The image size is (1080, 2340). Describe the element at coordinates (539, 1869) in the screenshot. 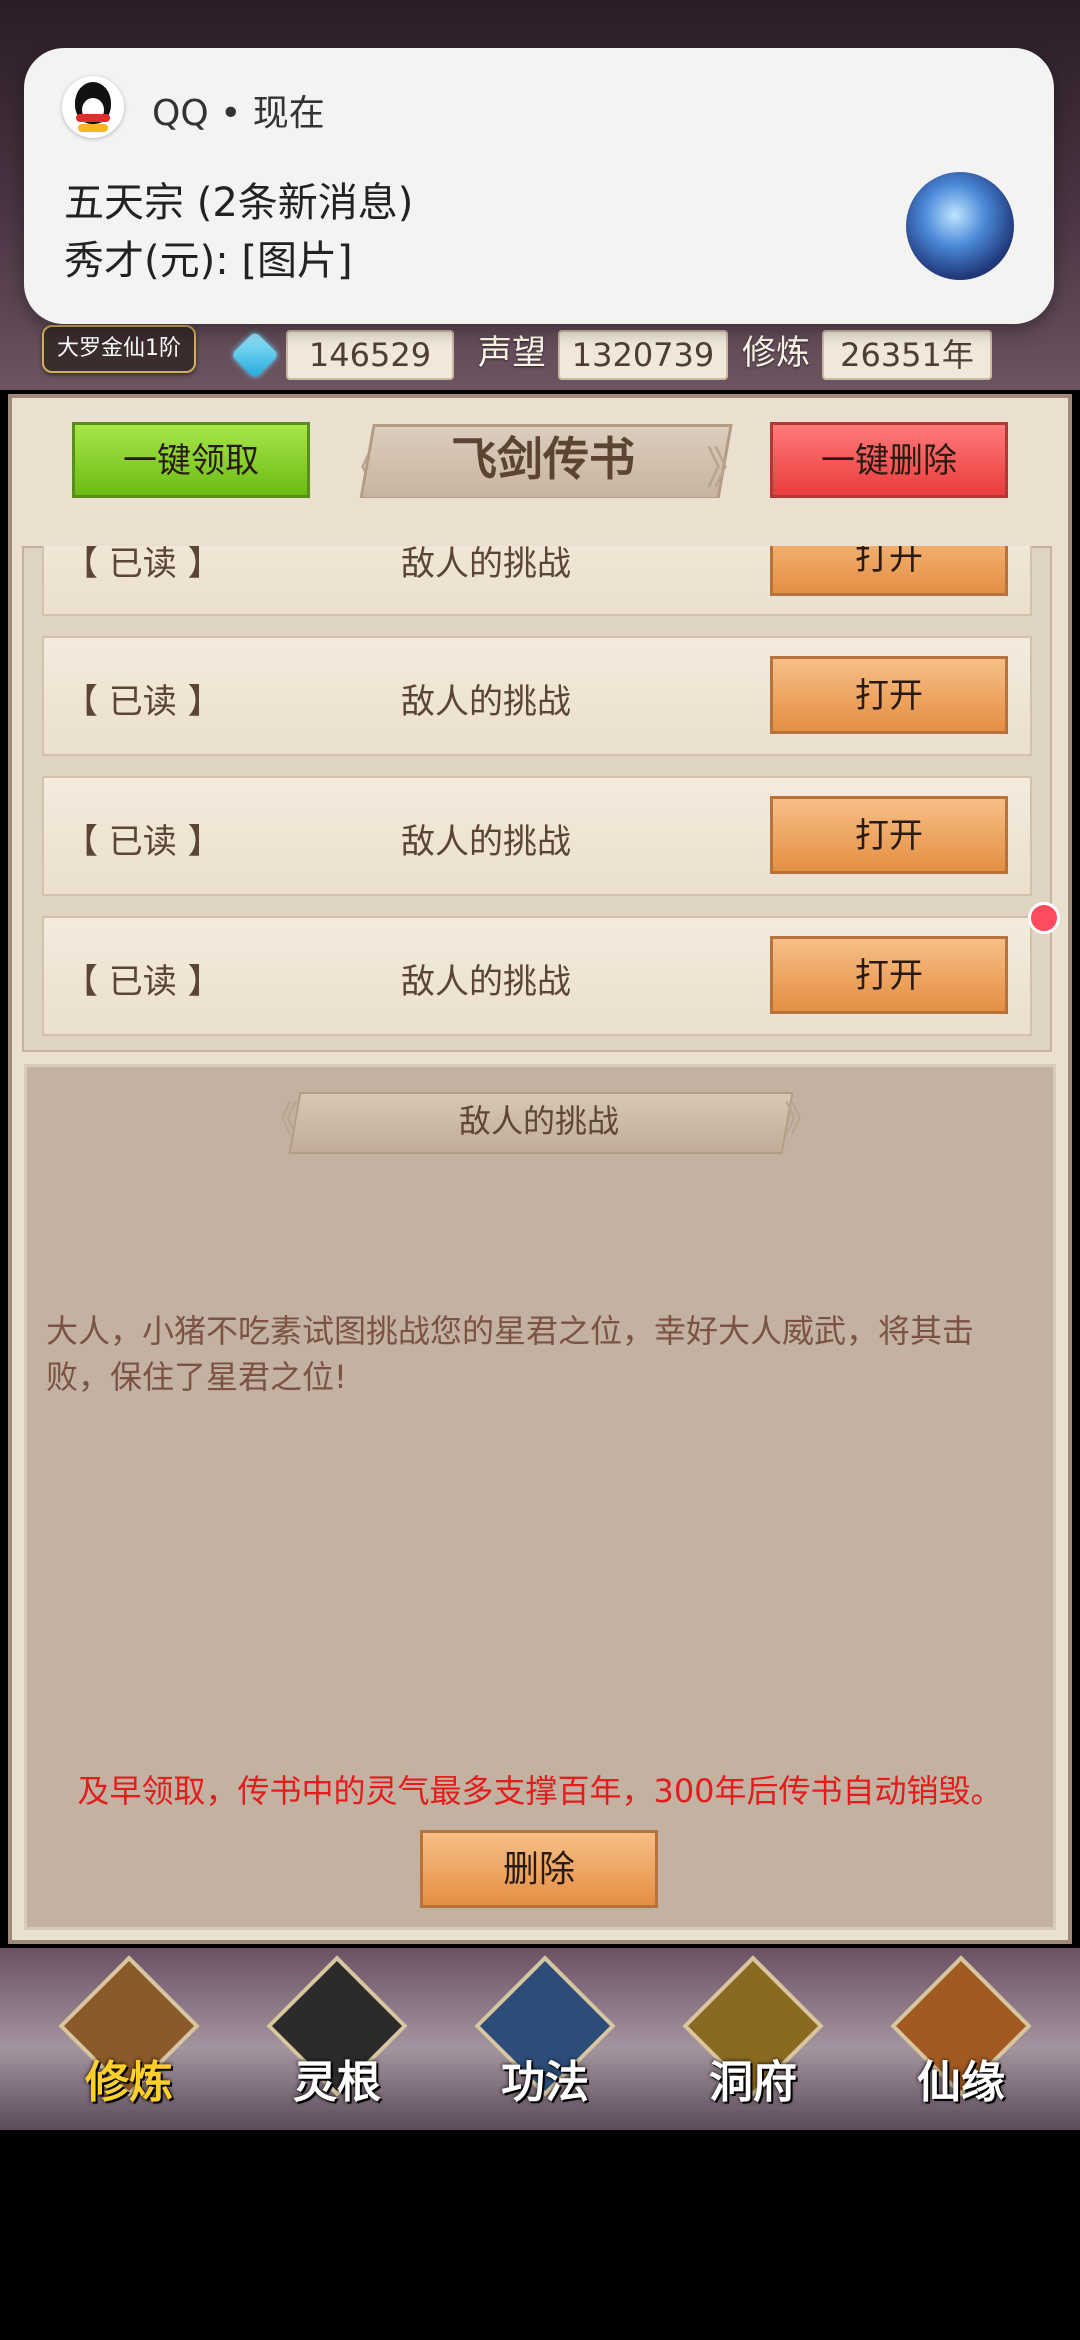

I see `delete-button: 删除` at that location.